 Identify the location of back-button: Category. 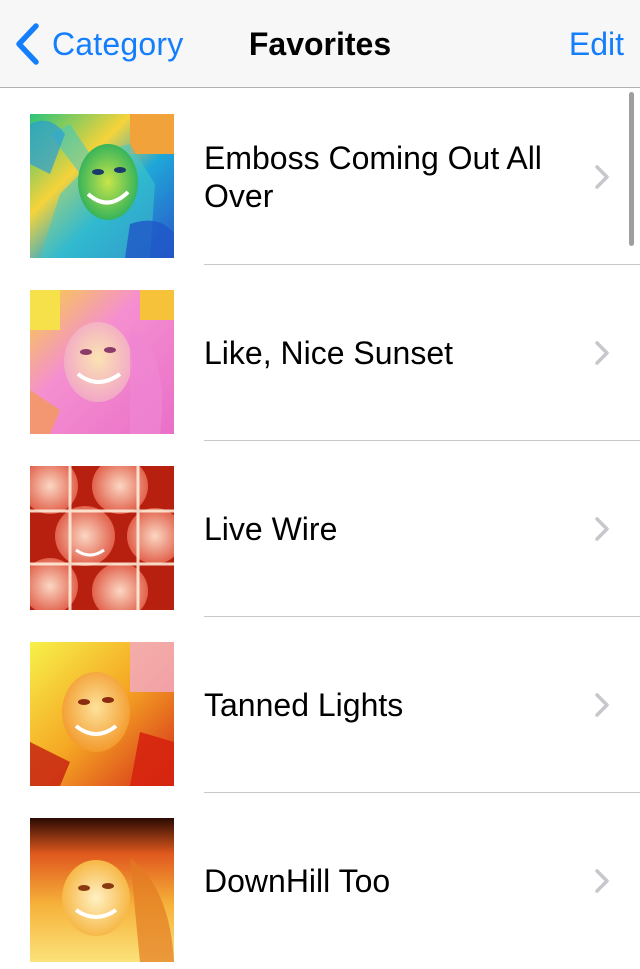
(98, 44).